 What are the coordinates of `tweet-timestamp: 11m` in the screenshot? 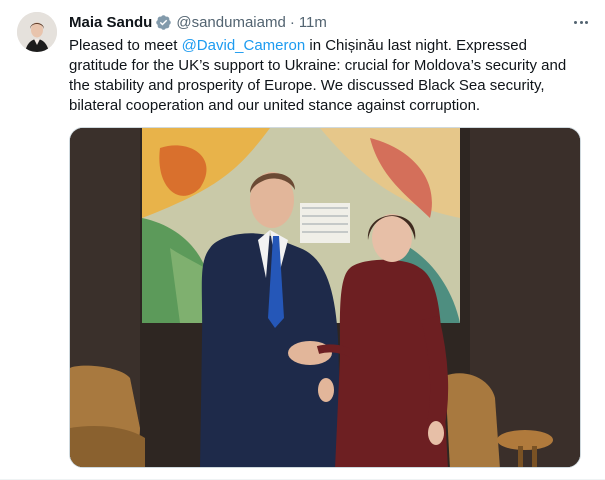 It's located at (313, 22).